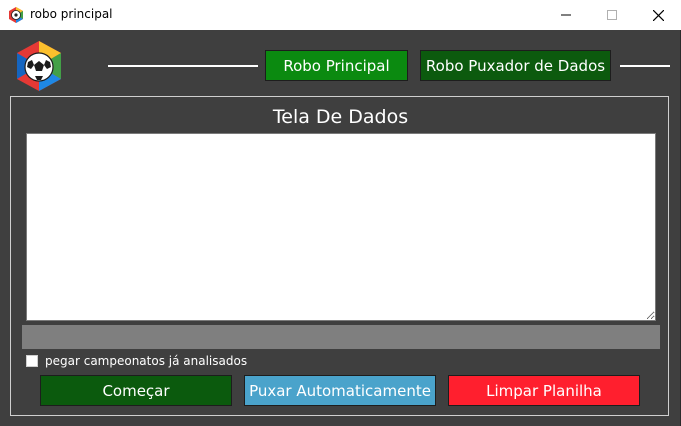 This screenshot has width=681, height=426. I want to click on analyzed-leagues-label: pegar campeonatos já analisados, so click(146, 361).